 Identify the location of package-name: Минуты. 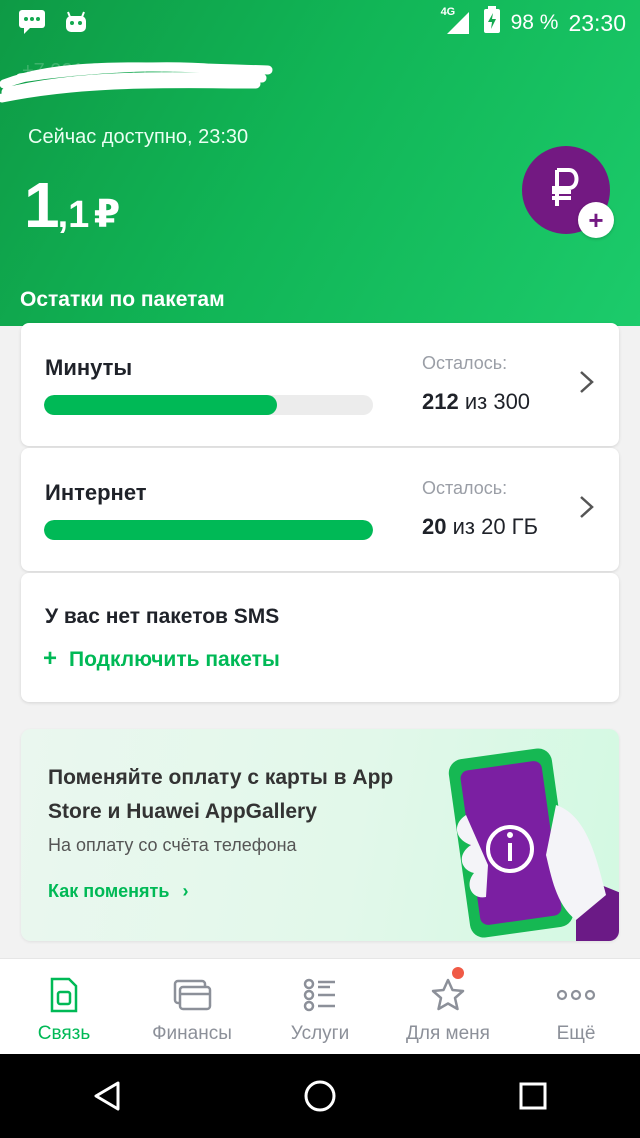
(89, 367).